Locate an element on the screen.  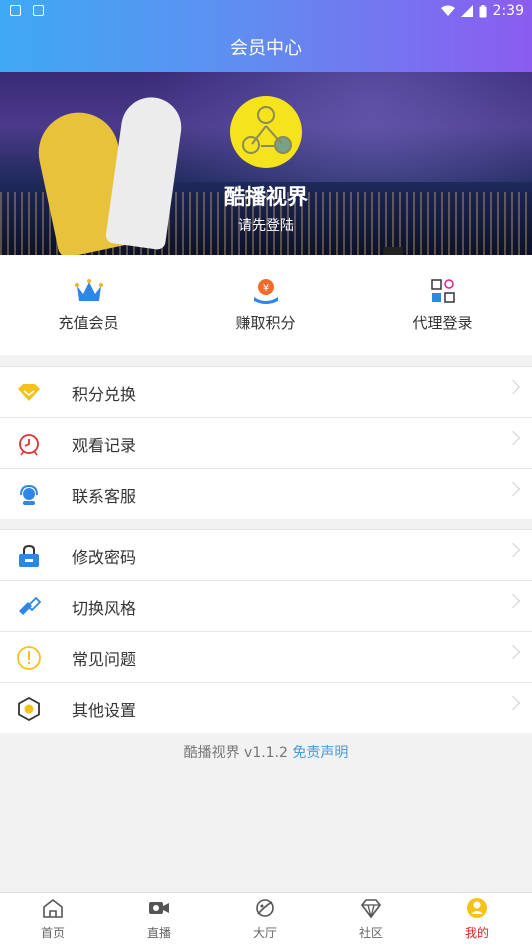
shield-notification-icon is located at coordinates (15, 10).